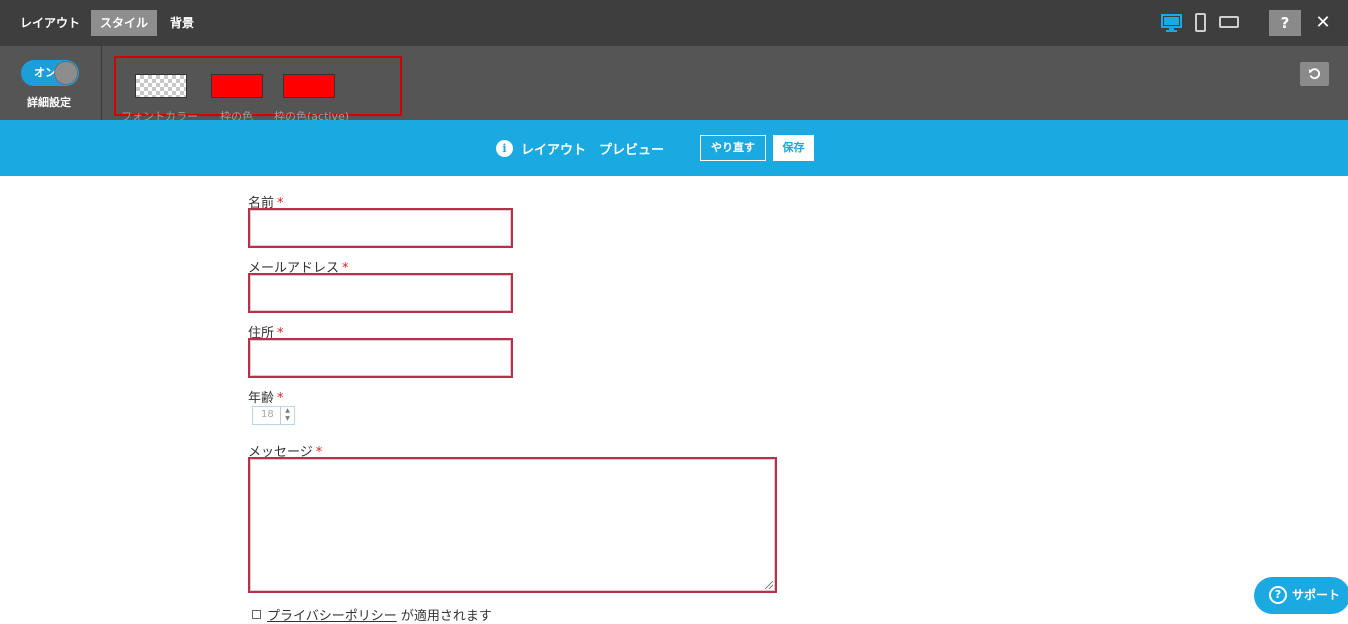 Image resolution: width=1348 pixels, height=624 pixels. What do you see at coordinates (309, 86) in the screenshot?
I see `border-active-color-swatch` at bounding box center [309, 86].